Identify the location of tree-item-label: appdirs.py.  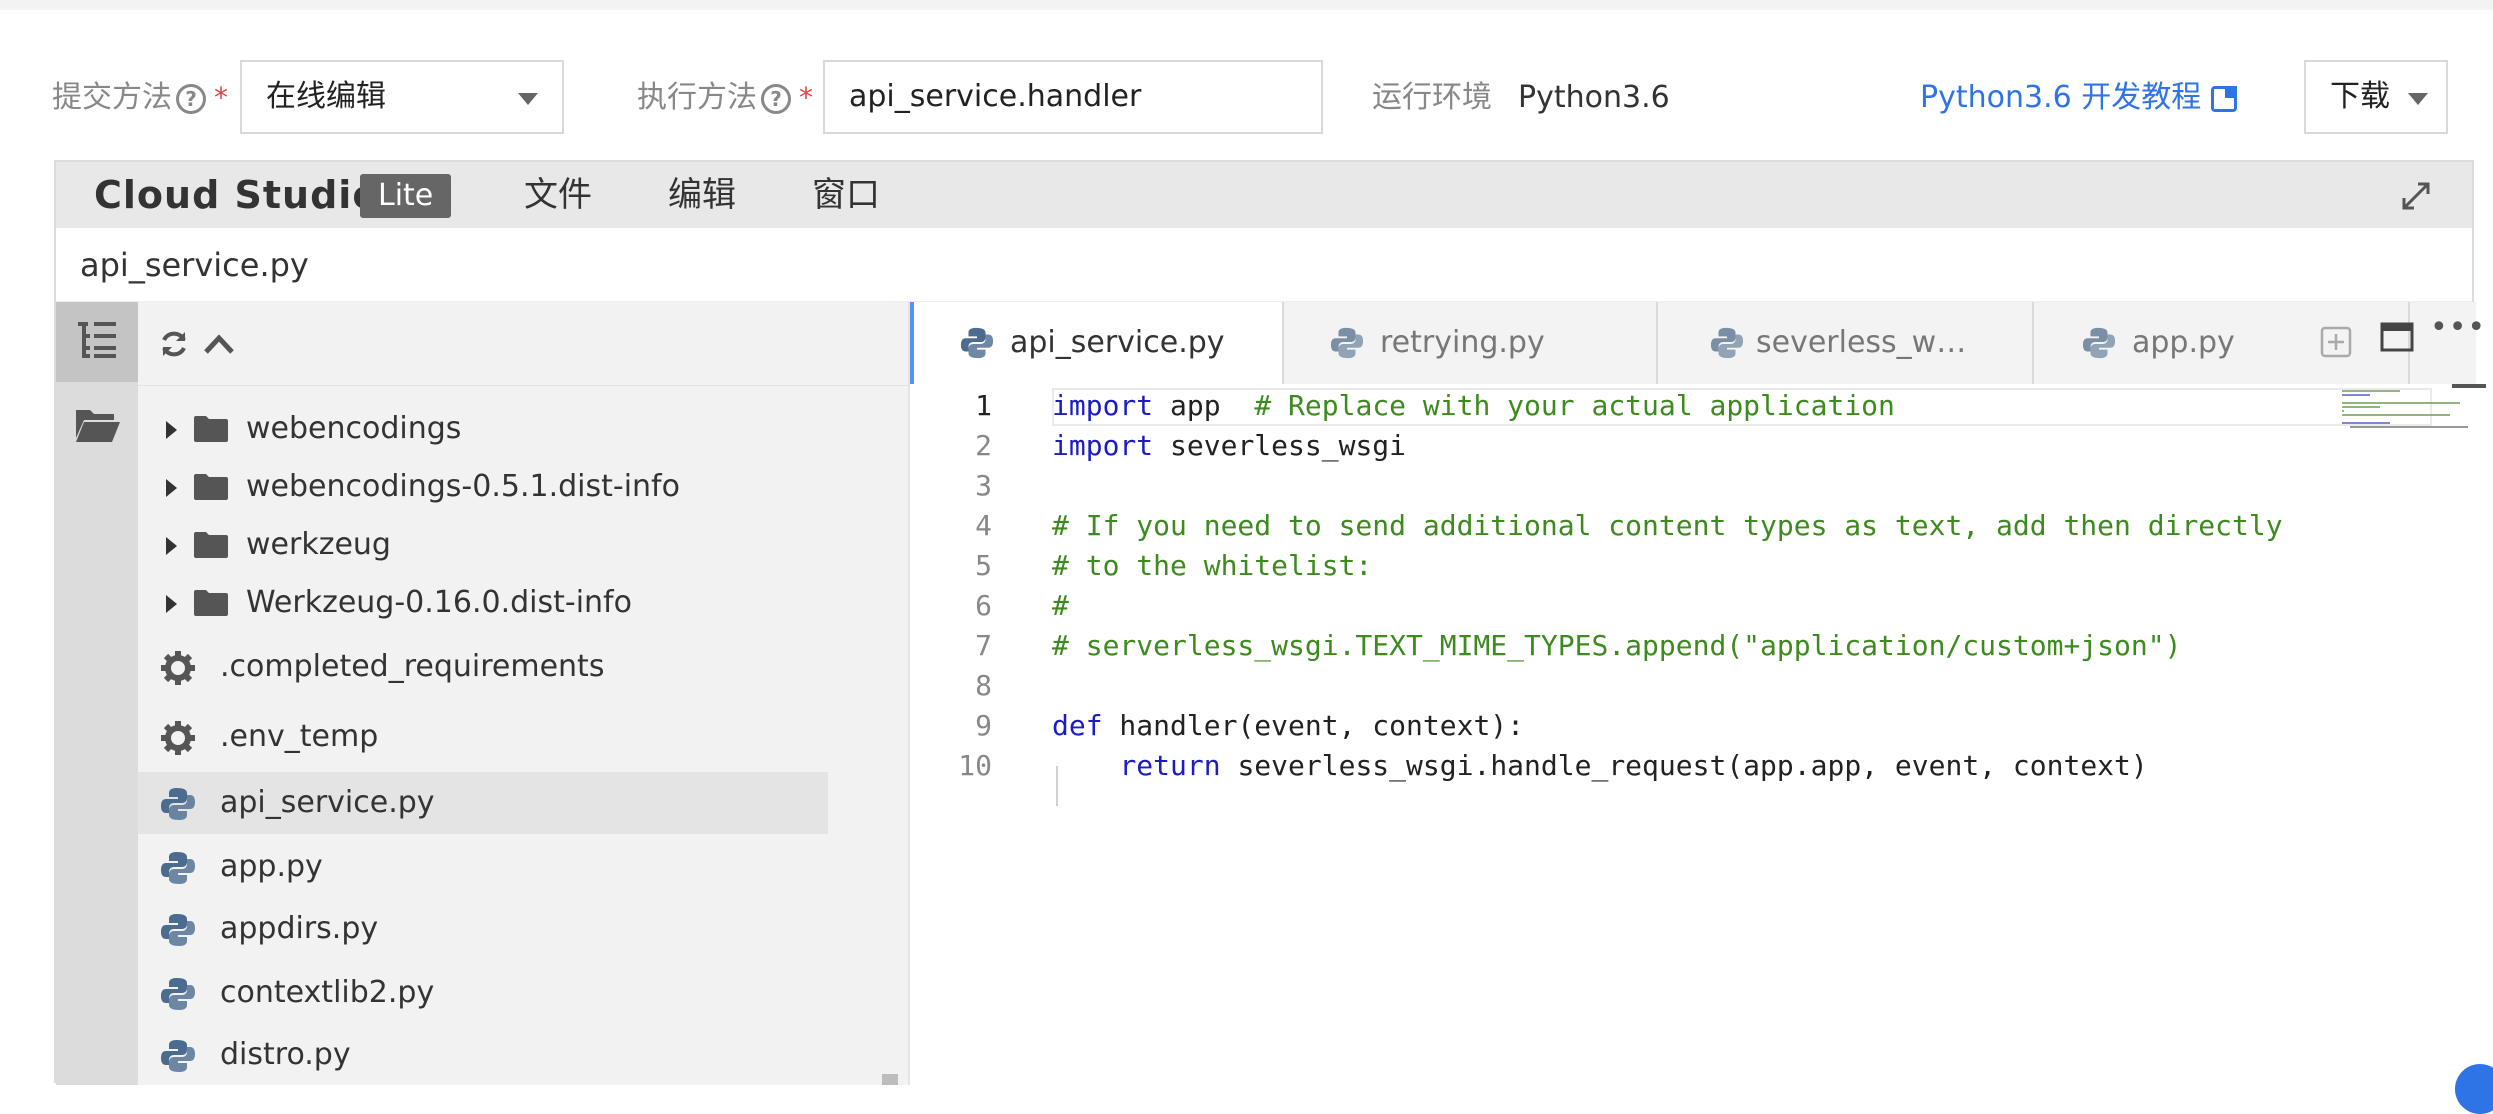
(299, 928).